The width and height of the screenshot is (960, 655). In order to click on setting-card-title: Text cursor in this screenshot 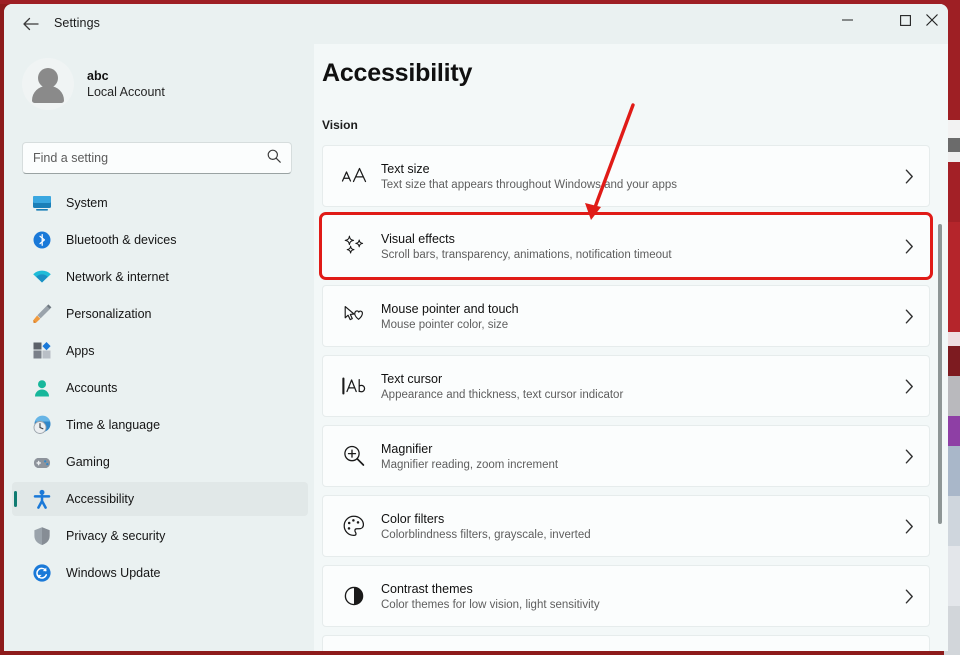, I will do `click(412, 378)`.